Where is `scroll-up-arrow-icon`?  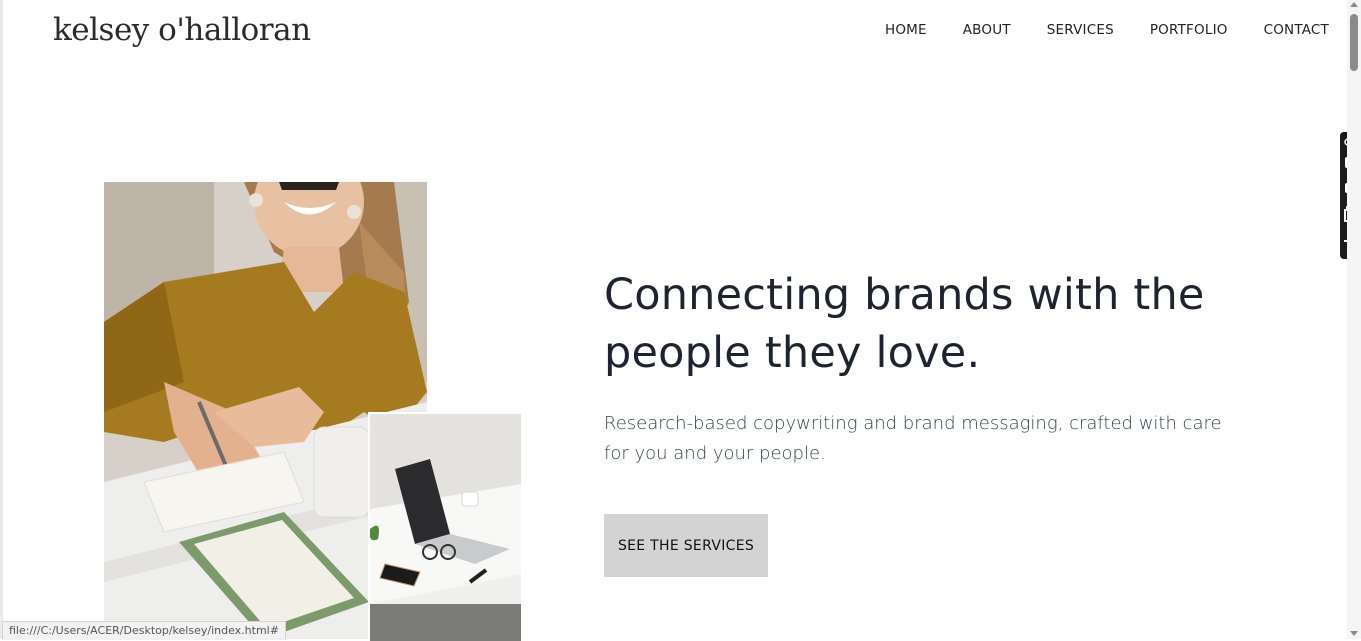
scroll-up-arrow-icon is located at coordinates (1354, 4).